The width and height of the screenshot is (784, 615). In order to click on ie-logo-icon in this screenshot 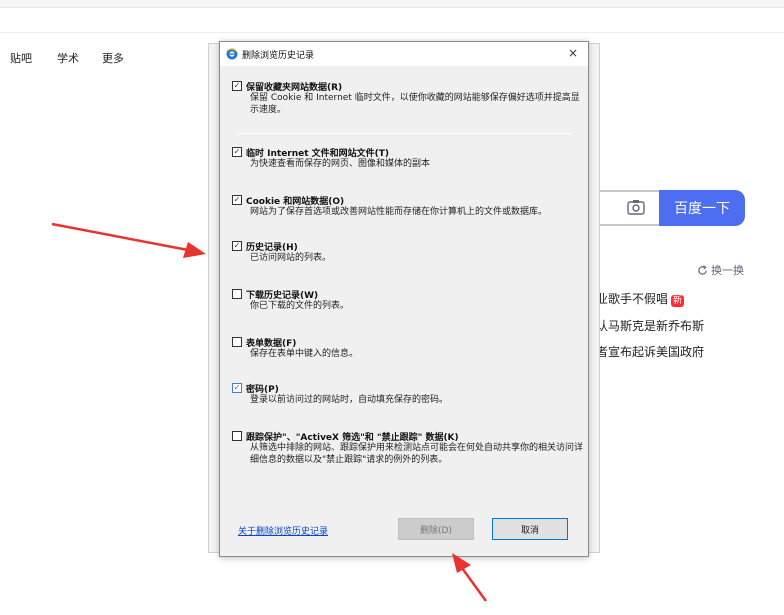, I will do `click(232, 54)`.